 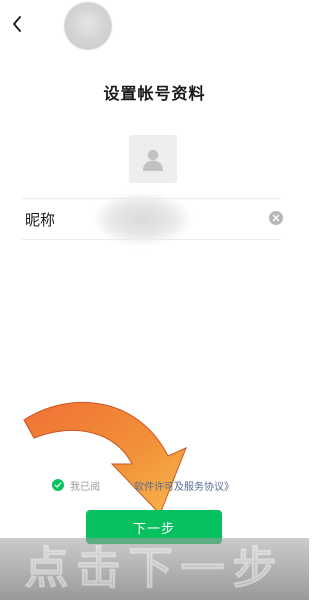 I want to click on agreement-row: 我已阅 软件许可及服务协议》, so click(x=143, y=485).